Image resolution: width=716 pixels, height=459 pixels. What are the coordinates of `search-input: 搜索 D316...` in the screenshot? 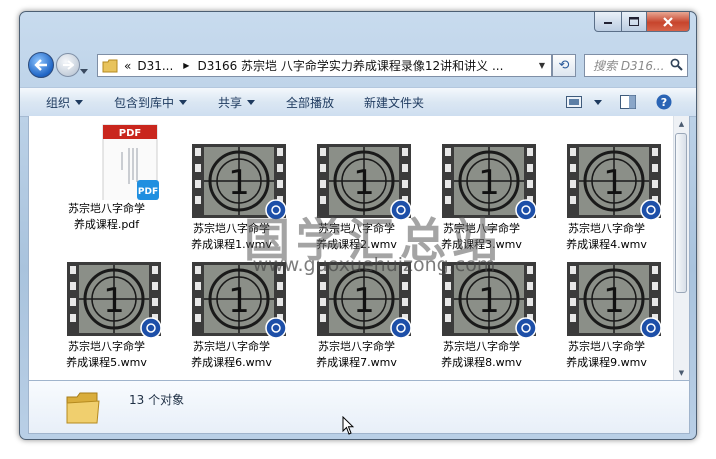 It's located at (636, 65).